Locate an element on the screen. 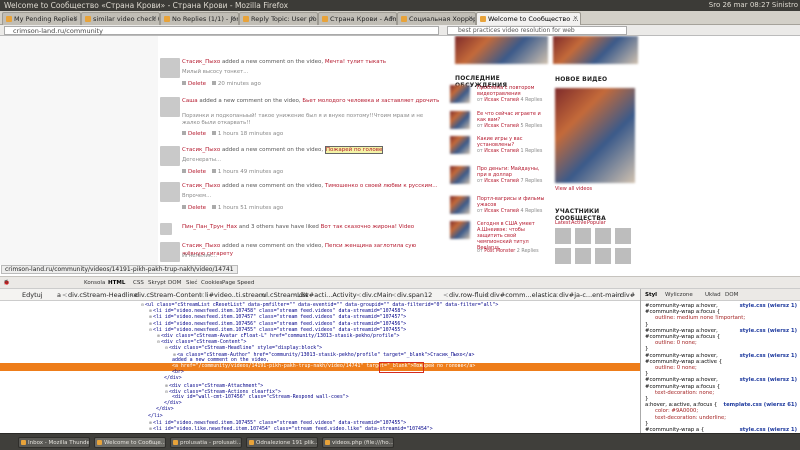 This screenshot has width=800, height=450. breadcrumb-item: div#comm...elastica is located at coordinates (523, 295).